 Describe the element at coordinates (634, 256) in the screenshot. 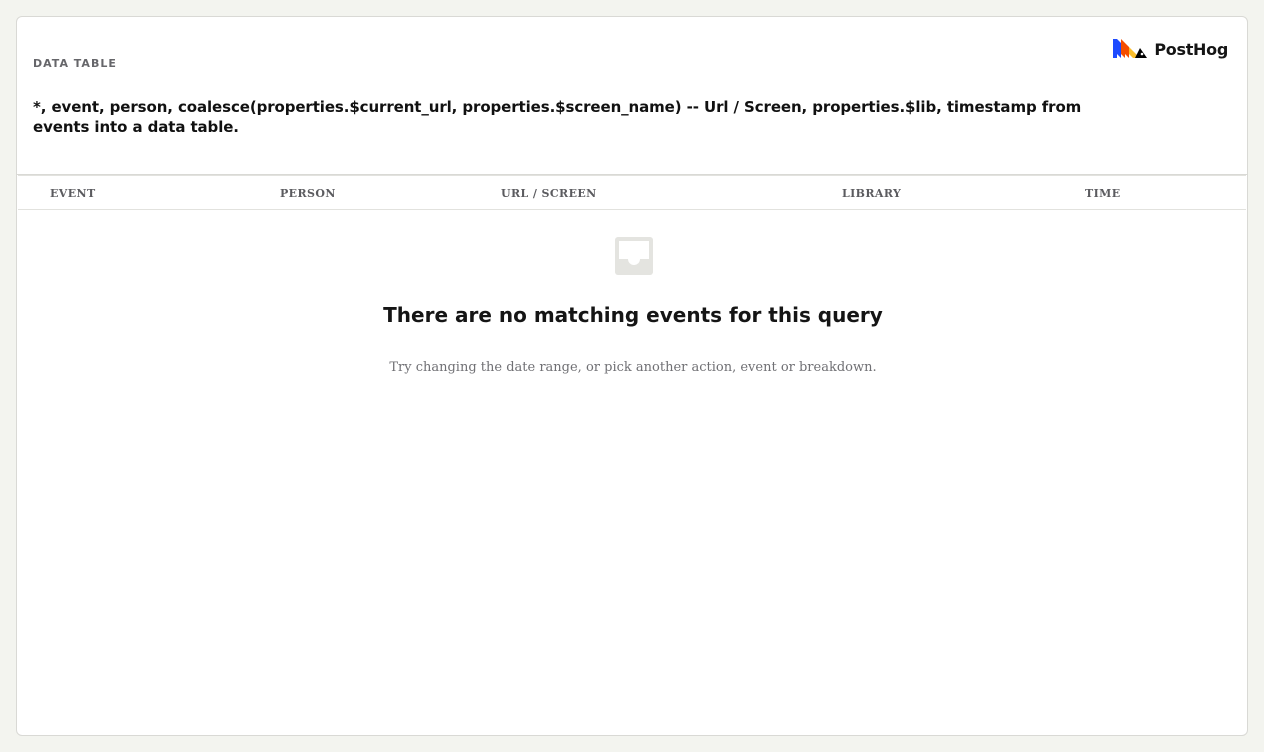

I see `inbox-empty-icon` at that location.